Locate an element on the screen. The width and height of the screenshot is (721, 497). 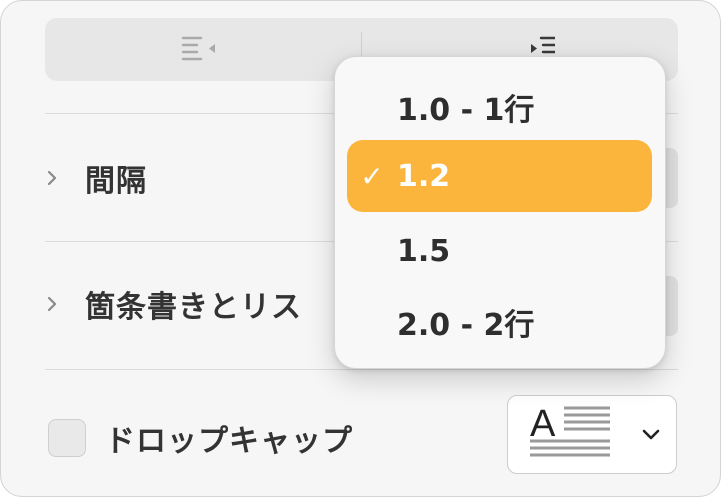
menu-item-label: 1.0 - 1行 is located at coordinates (466, 110).